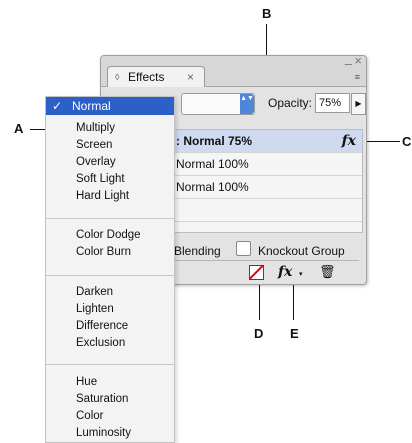 This screenshot has width=412, height=443. Describe the element at coordinates (102, 399) in the screenshot. I see `menu-item-saturation: Saturation` at that location.